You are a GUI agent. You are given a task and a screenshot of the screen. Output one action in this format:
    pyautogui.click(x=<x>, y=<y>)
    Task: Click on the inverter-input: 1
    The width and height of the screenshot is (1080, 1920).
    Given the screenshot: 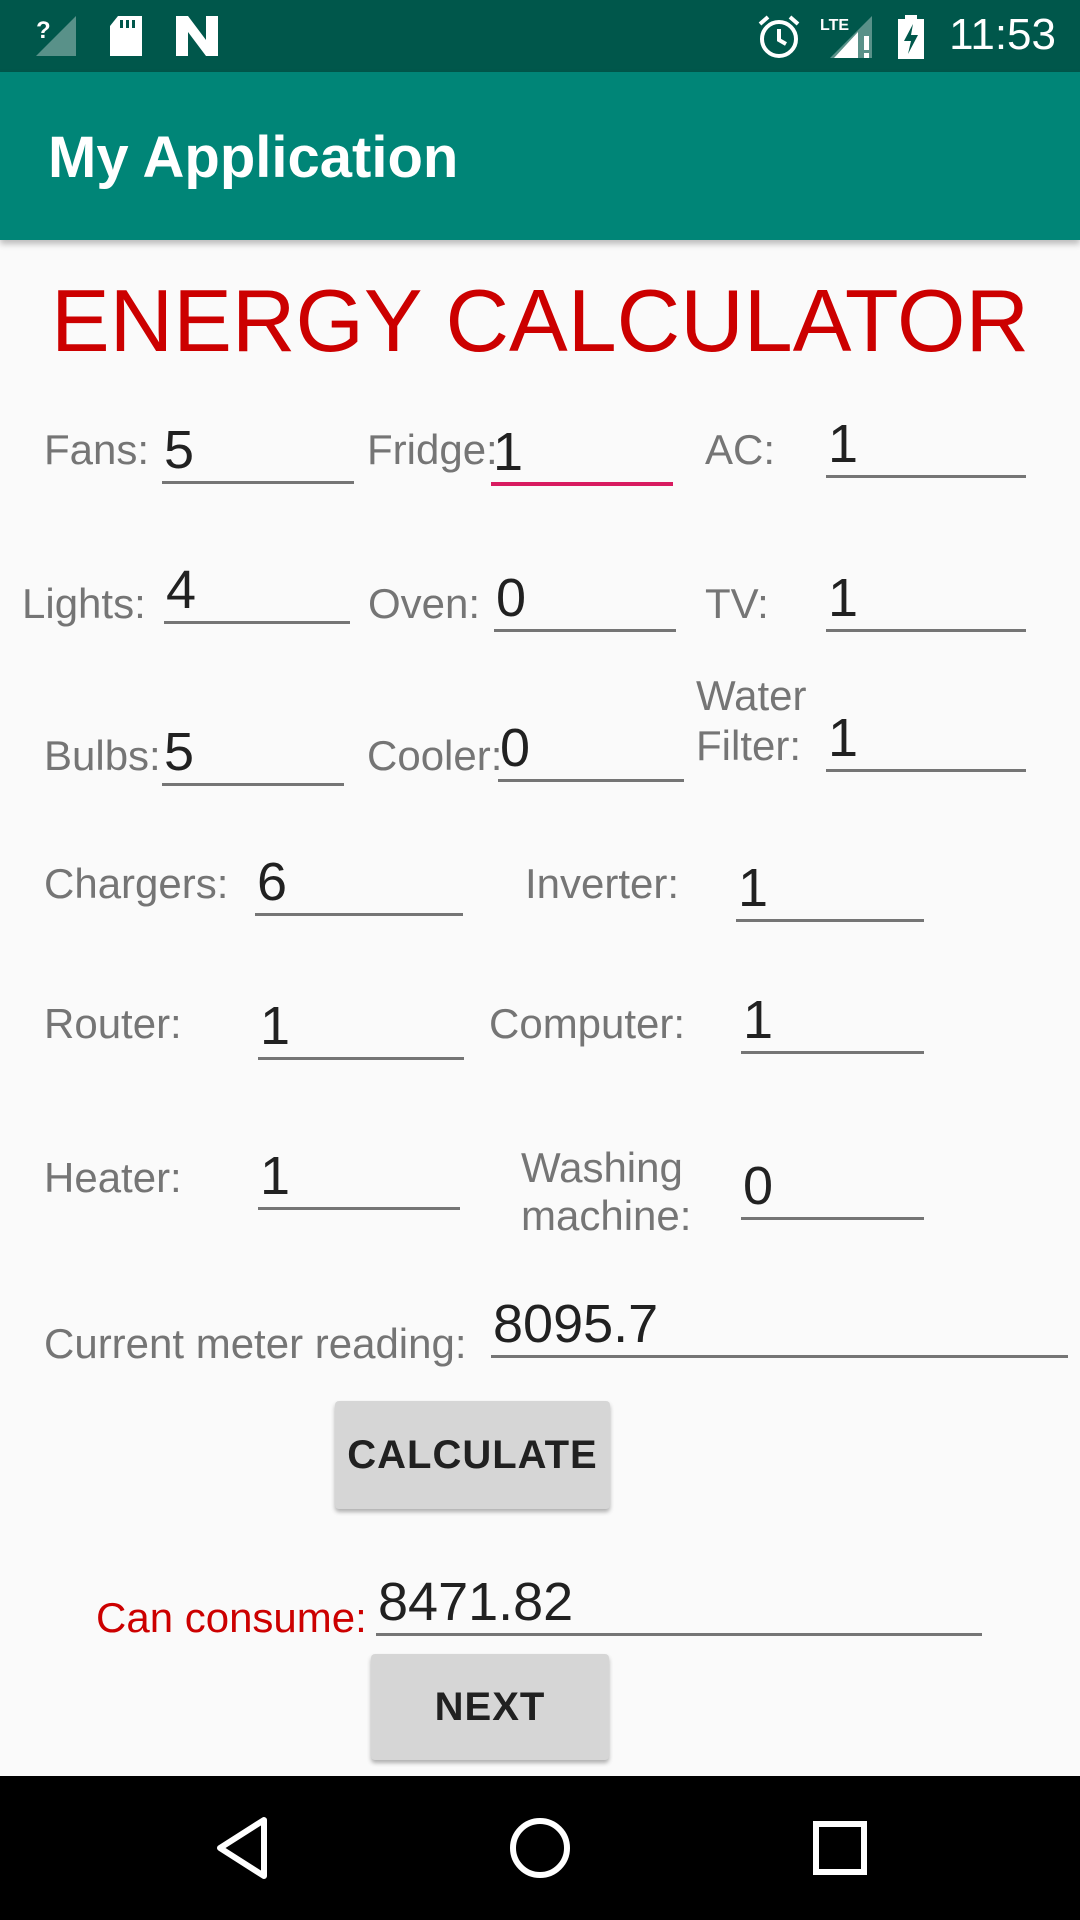 What is the action you would take?
    pyautogui.click(x=830, y=890)
    